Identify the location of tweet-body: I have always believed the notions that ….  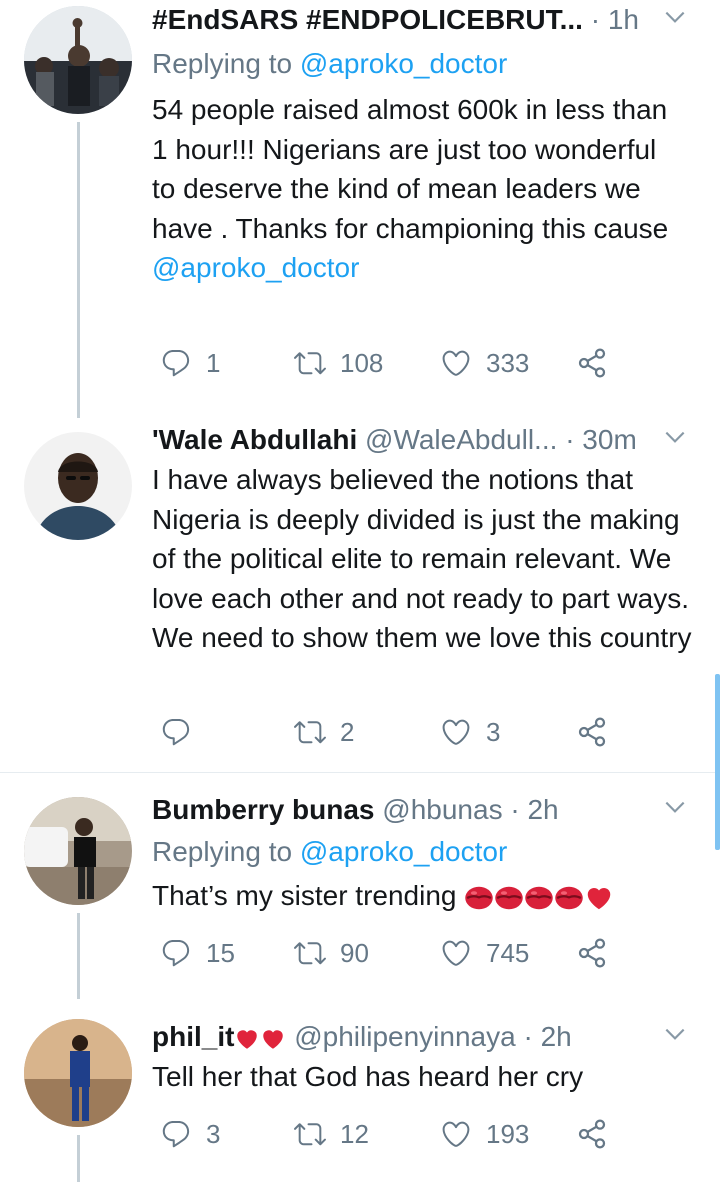
(422, 558).